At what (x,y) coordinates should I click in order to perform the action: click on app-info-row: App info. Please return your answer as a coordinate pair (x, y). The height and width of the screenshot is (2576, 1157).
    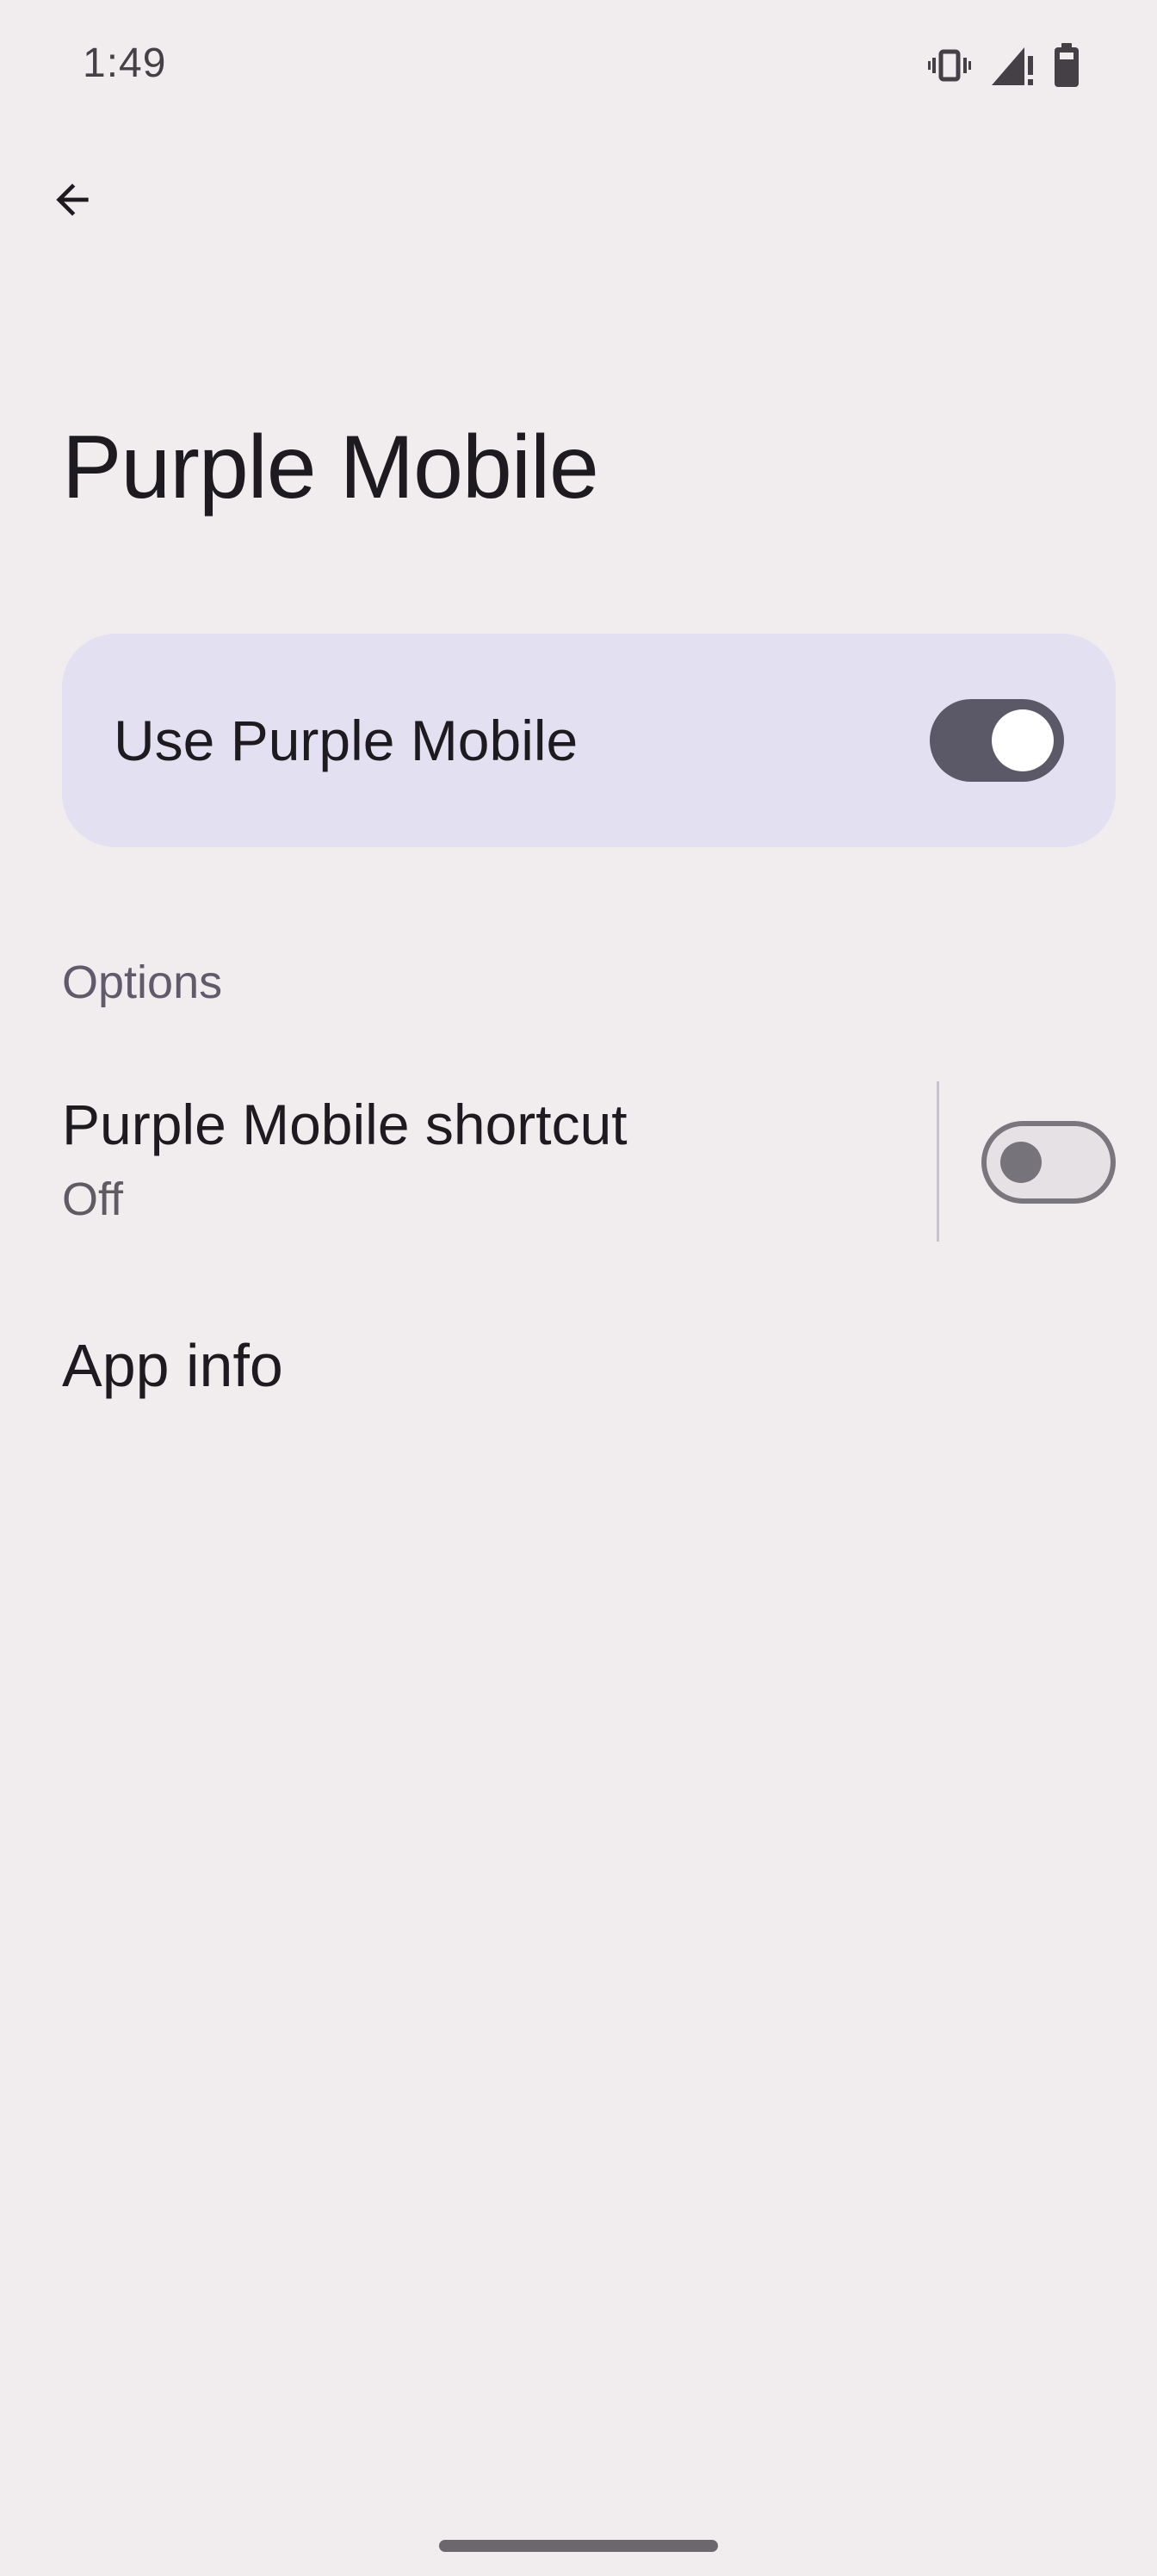
    Looking at the image, I should click on (579, 1368).